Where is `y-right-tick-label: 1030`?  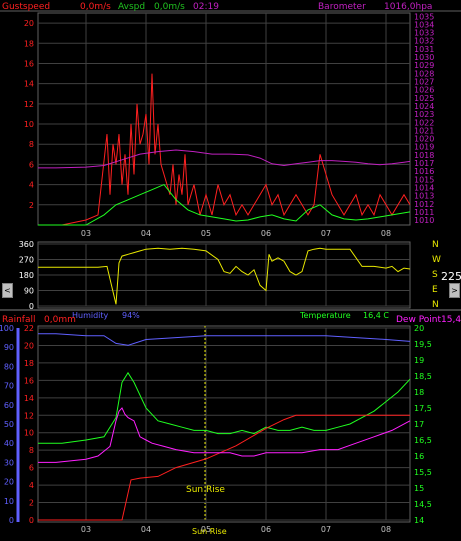 y-right-tick-label: 1030 is located at coordinates (424, 57).